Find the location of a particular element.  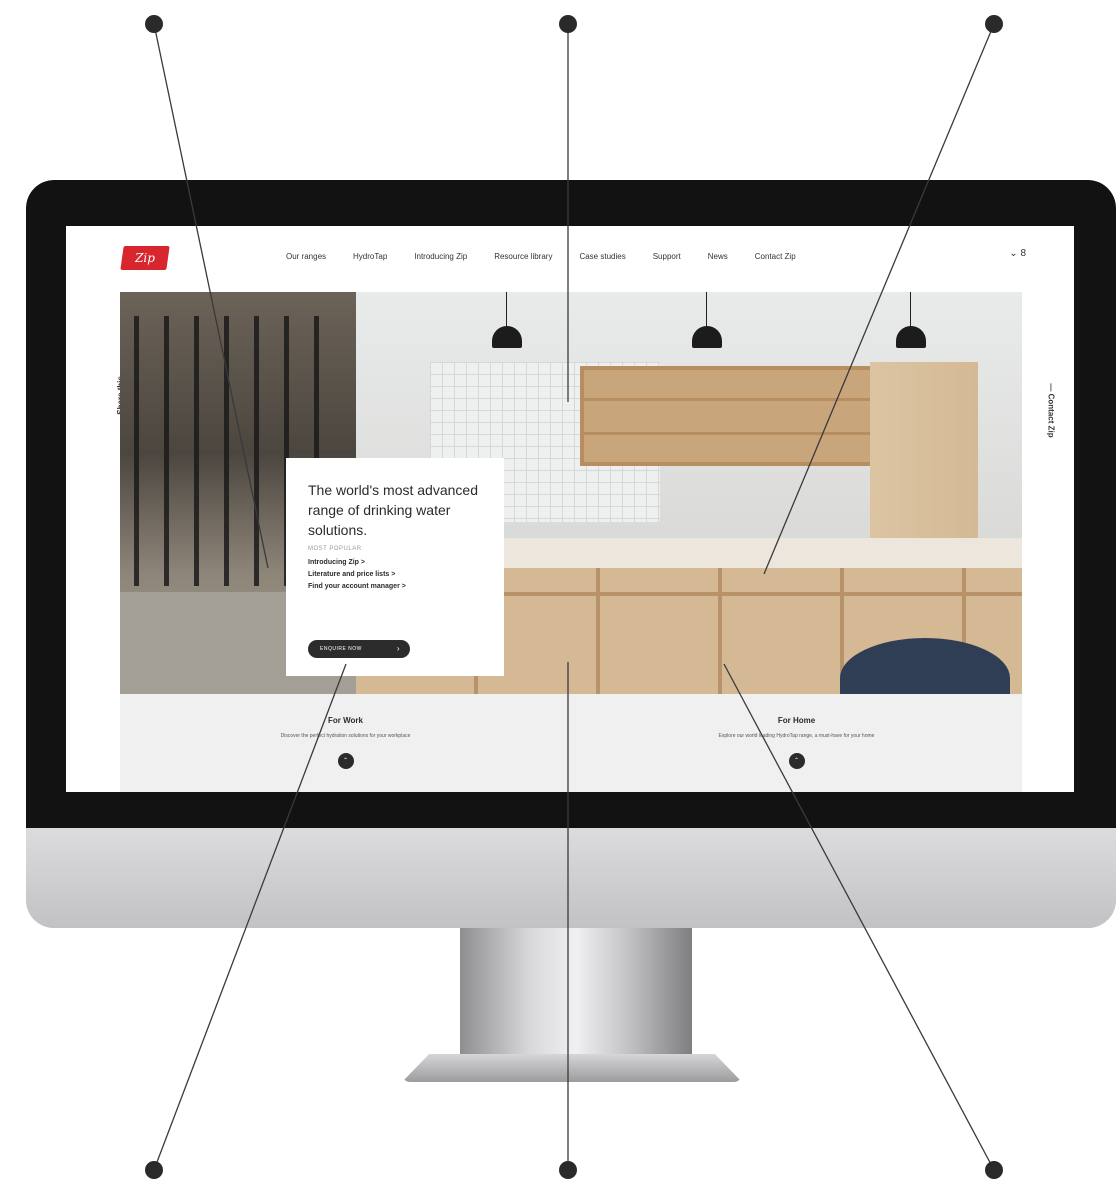

nav-item-resource-library: Resource library is located at coordinates (523, 256).